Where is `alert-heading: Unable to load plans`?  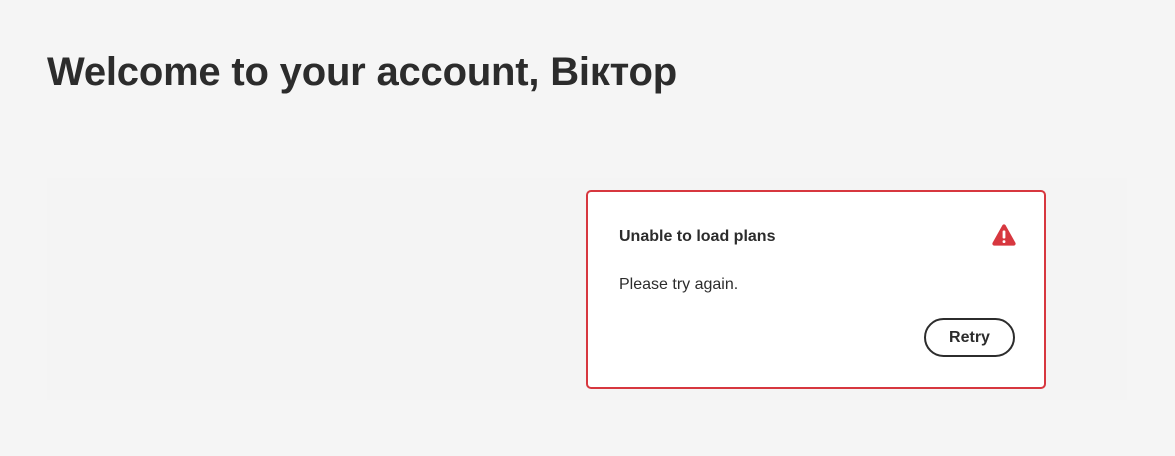
alert-heading: Unable to load plans is located at coordinates (697, 236).